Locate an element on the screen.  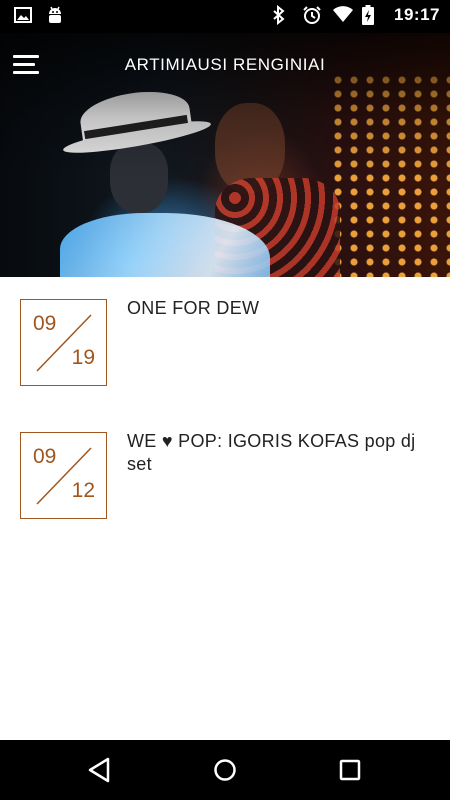
status-bar: 19:17 is located at coordinates (225, 16).